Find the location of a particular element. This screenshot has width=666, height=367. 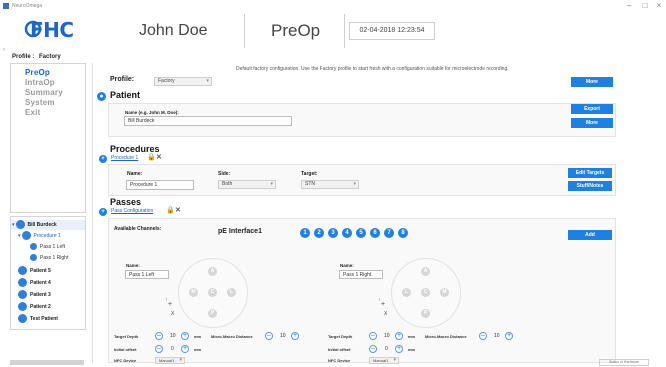

right-micro-distance-decrement: – is located at coordinates (483, 336).